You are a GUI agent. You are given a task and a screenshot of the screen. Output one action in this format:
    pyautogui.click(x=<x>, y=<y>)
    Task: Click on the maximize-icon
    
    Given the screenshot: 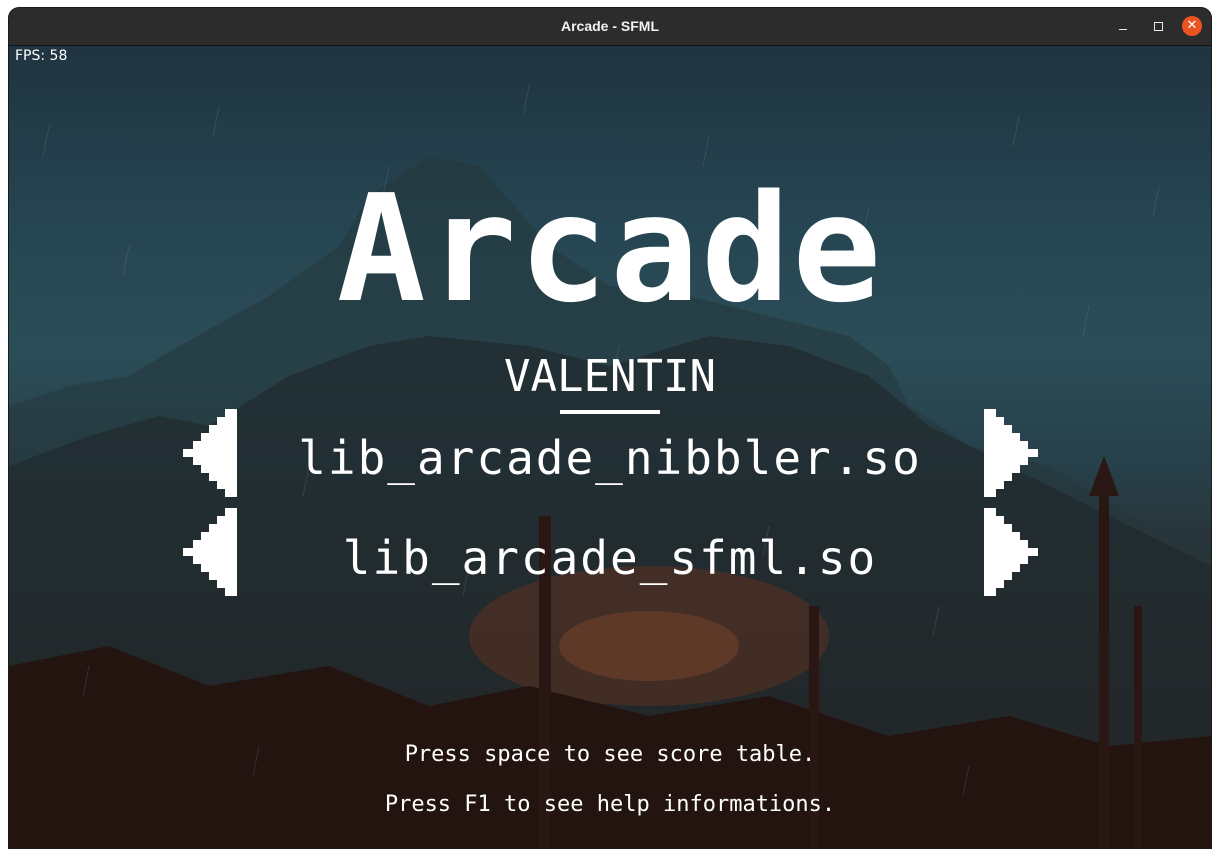 What is the action you would take?
    pyautogui.click(x=1158, y=26)
    